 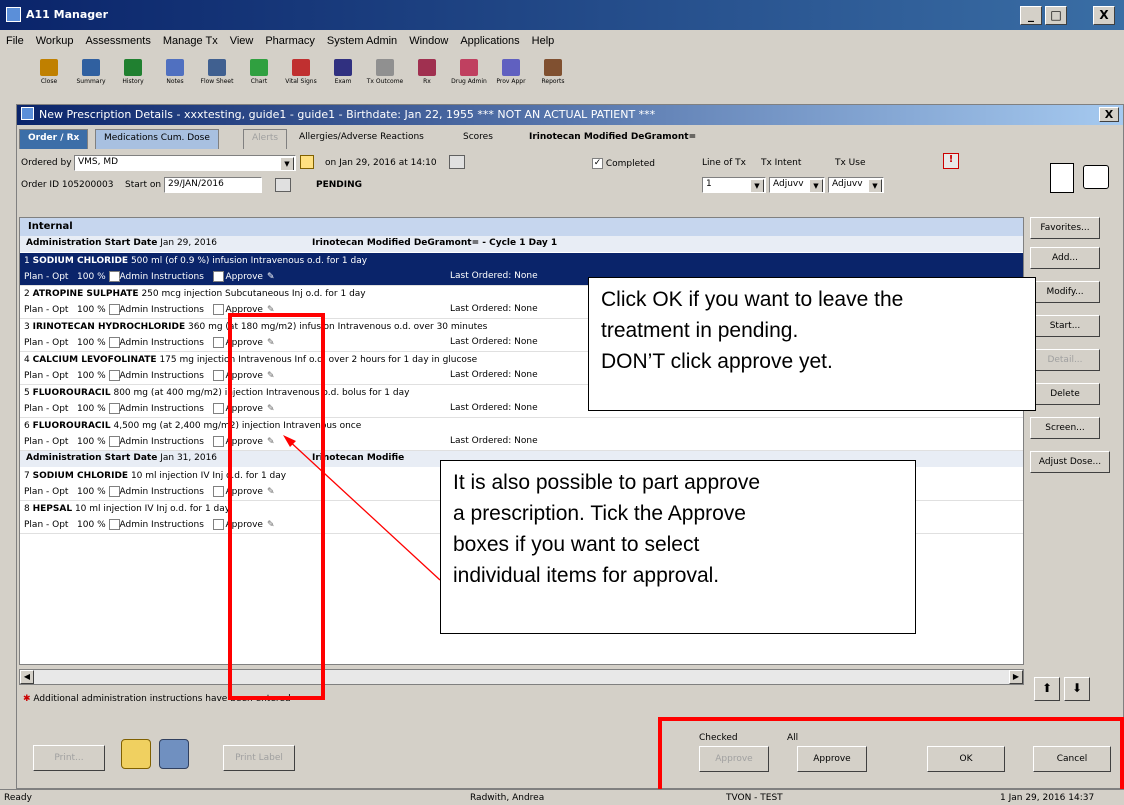 What do you see at coordinates (754, 798) in the screenshot?
I see `status-environment: TVON - TEST` at bounding box center [754, 798].